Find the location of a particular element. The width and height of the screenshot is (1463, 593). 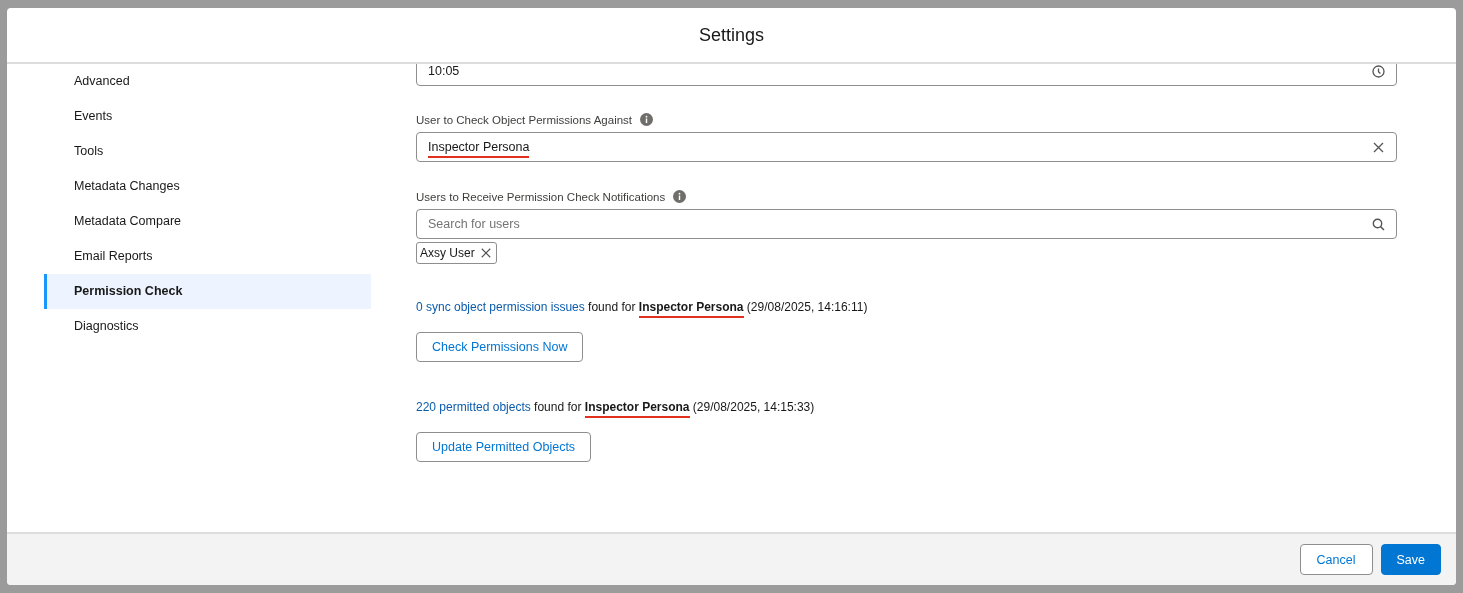

clock-icon is located at coordinates (1378, 71).